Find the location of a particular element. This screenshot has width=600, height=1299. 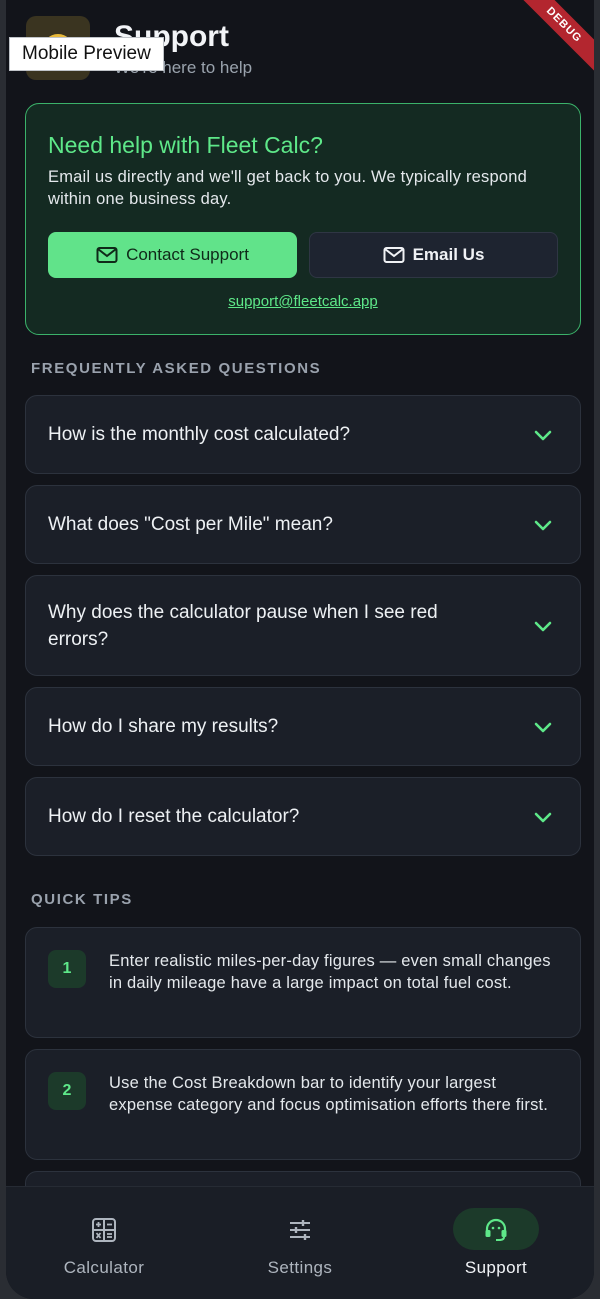

tip-number-badge: 1 is located at coordinates (67, 969).